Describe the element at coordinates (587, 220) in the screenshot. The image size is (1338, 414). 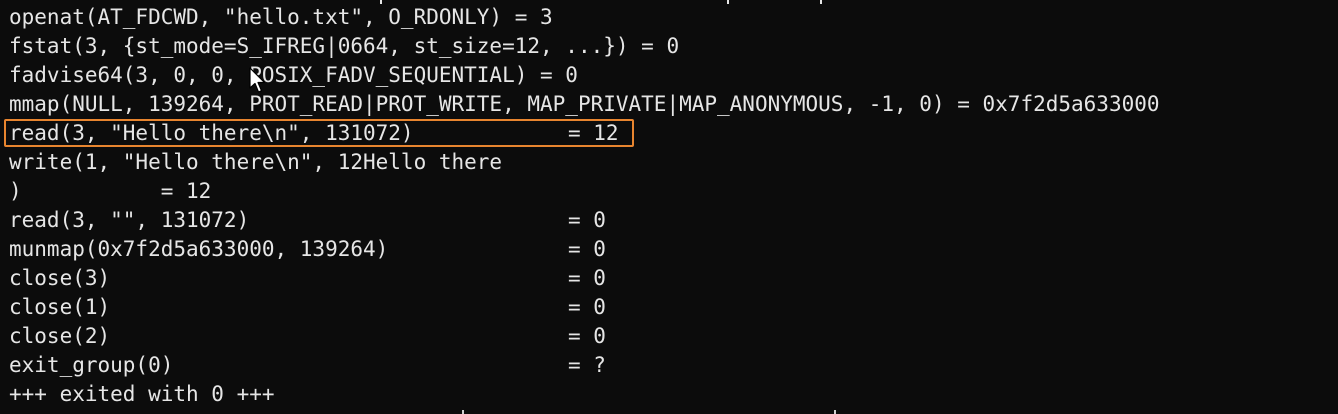
I see `strace-return-read-empty: = 0` at that location.